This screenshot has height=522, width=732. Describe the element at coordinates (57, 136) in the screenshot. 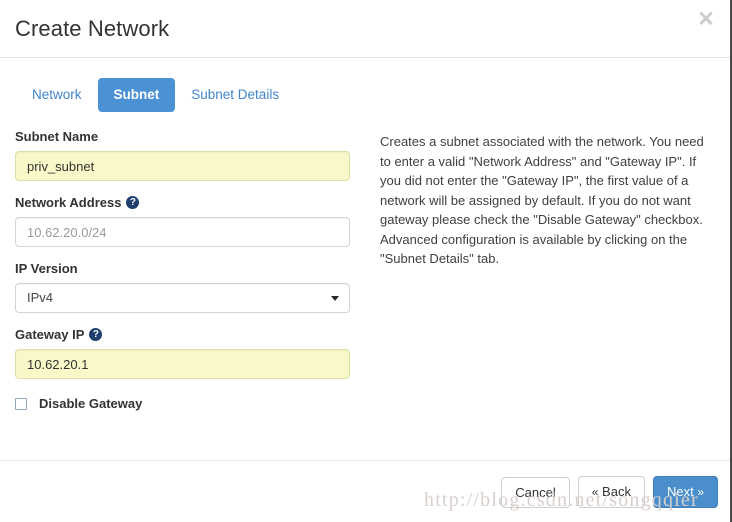

I see `subnet-name-label: Subnet Name` at that location.